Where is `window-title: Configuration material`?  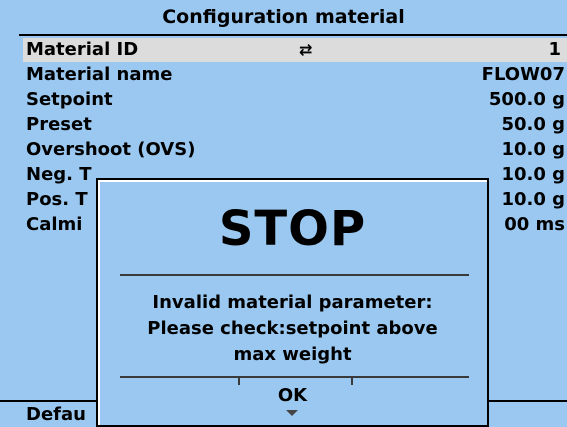
window-title: Configuration material is located at coordinates (283, 17).